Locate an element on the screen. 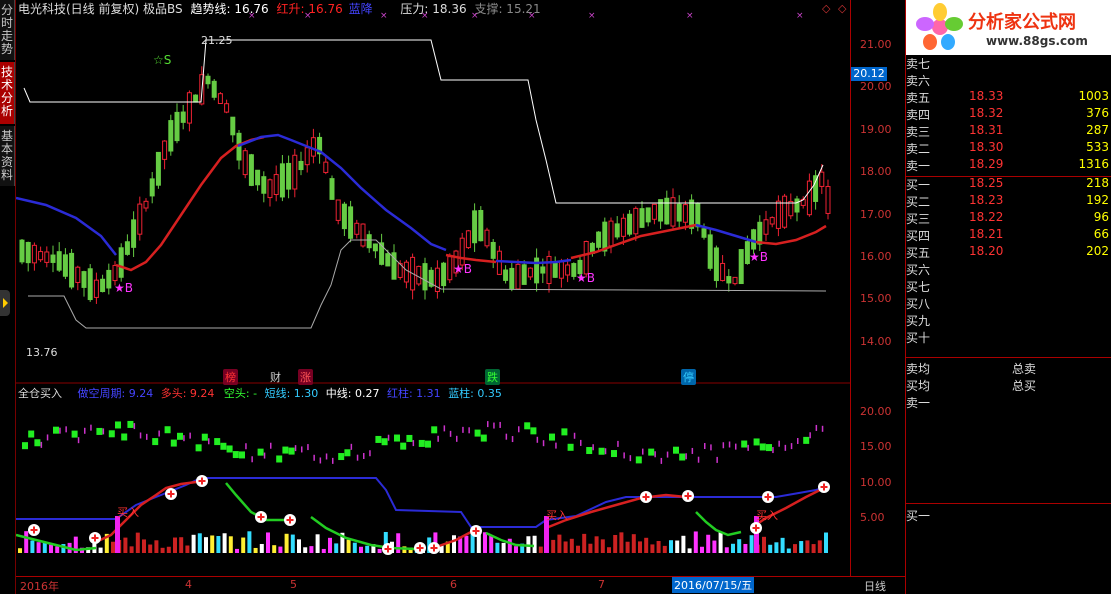 The width and height of the screenshot is (1111, 594). buy-label-1: 买入 is located at coordinates (128, 512).